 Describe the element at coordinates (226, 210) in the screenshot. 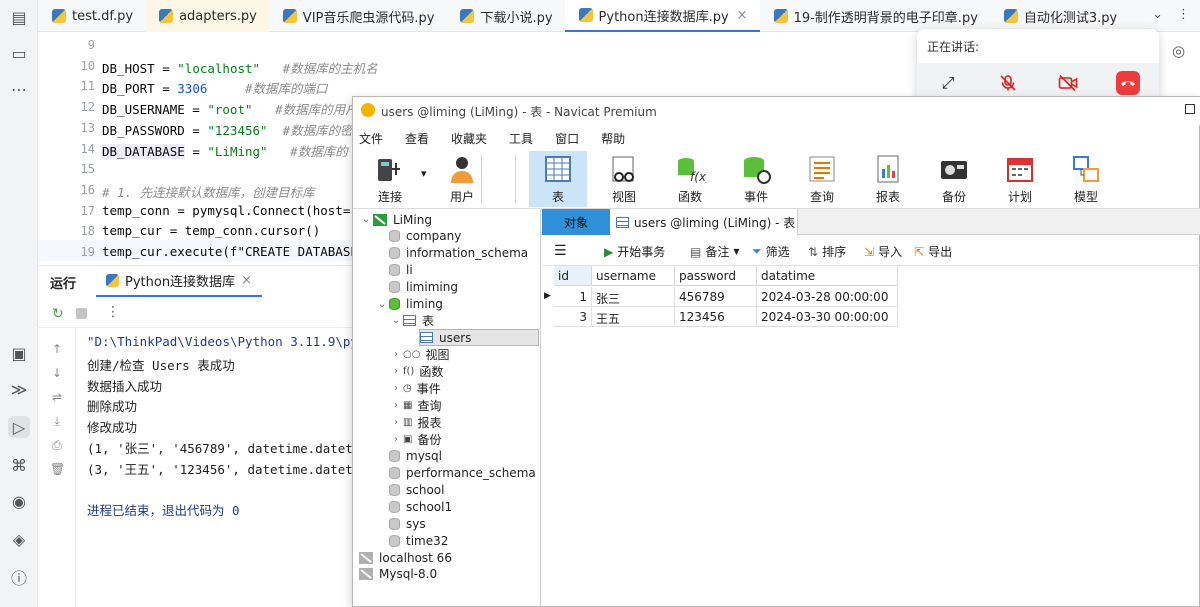

I see `code-line: temp_conn = pymysql.Connect(host=` at that location.